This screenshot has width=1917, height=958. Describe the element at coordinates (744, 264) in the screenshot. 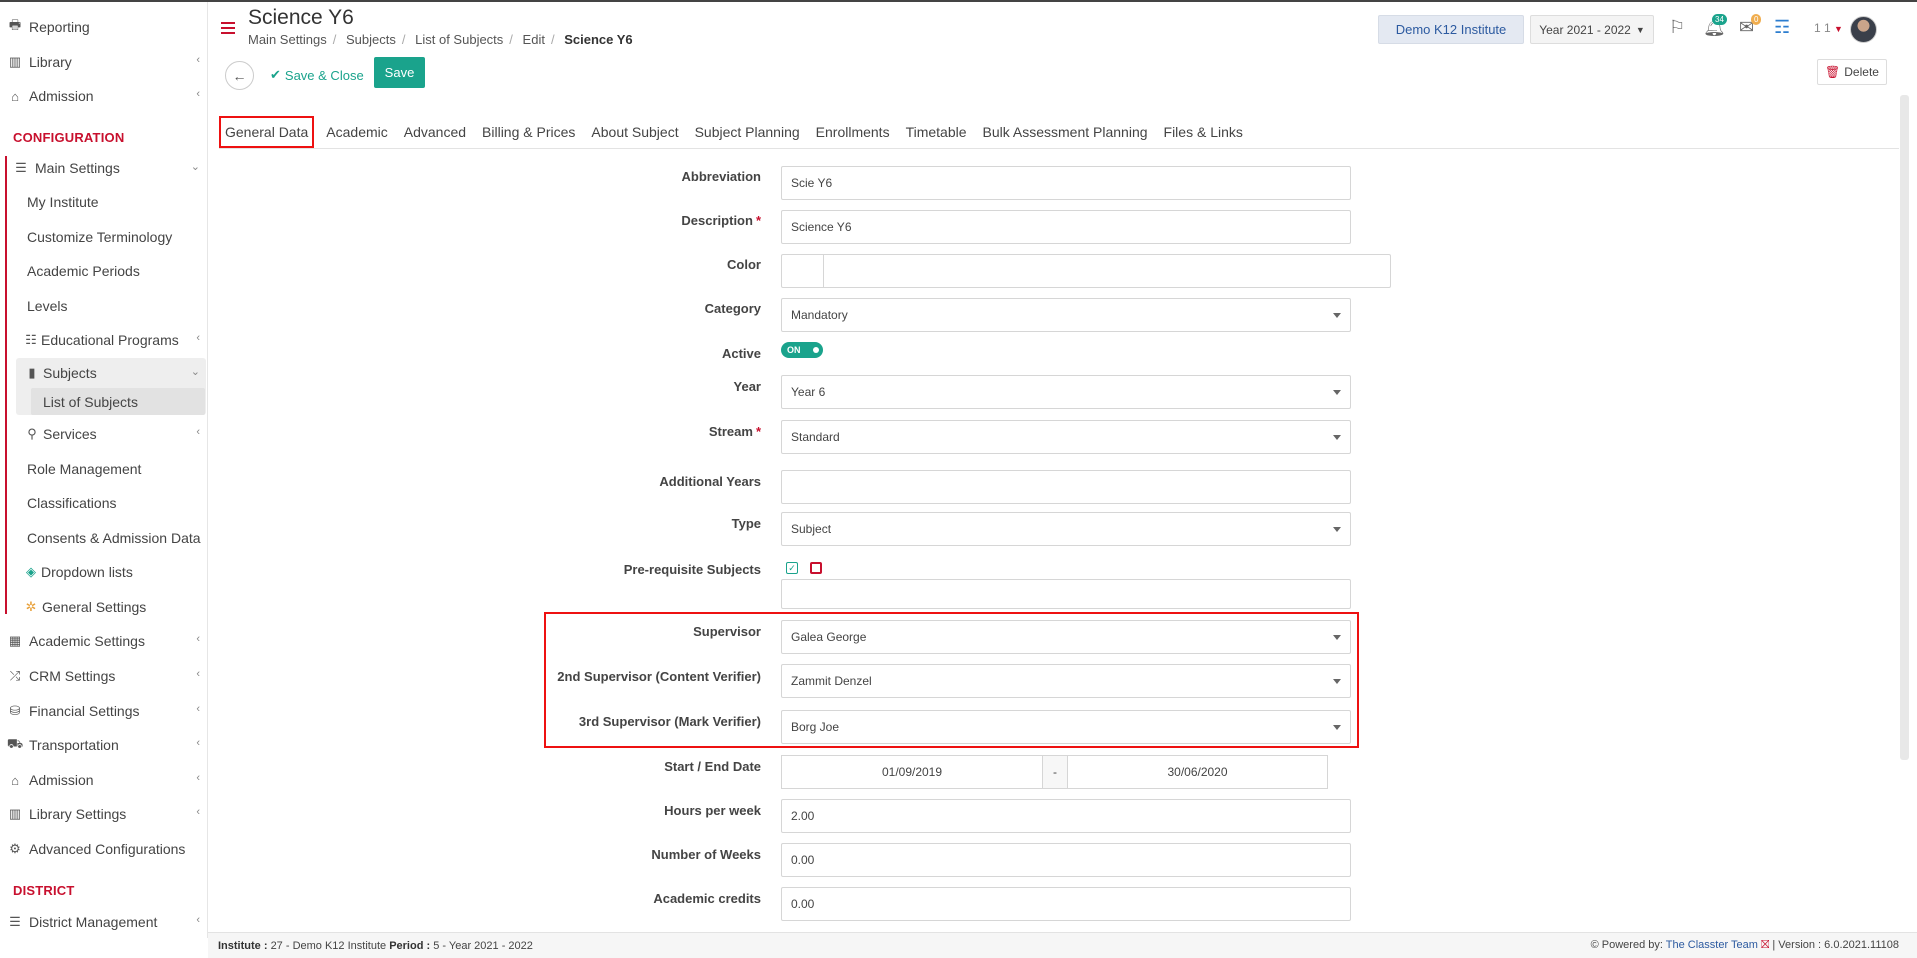

I see `color-label: Color` at that location.